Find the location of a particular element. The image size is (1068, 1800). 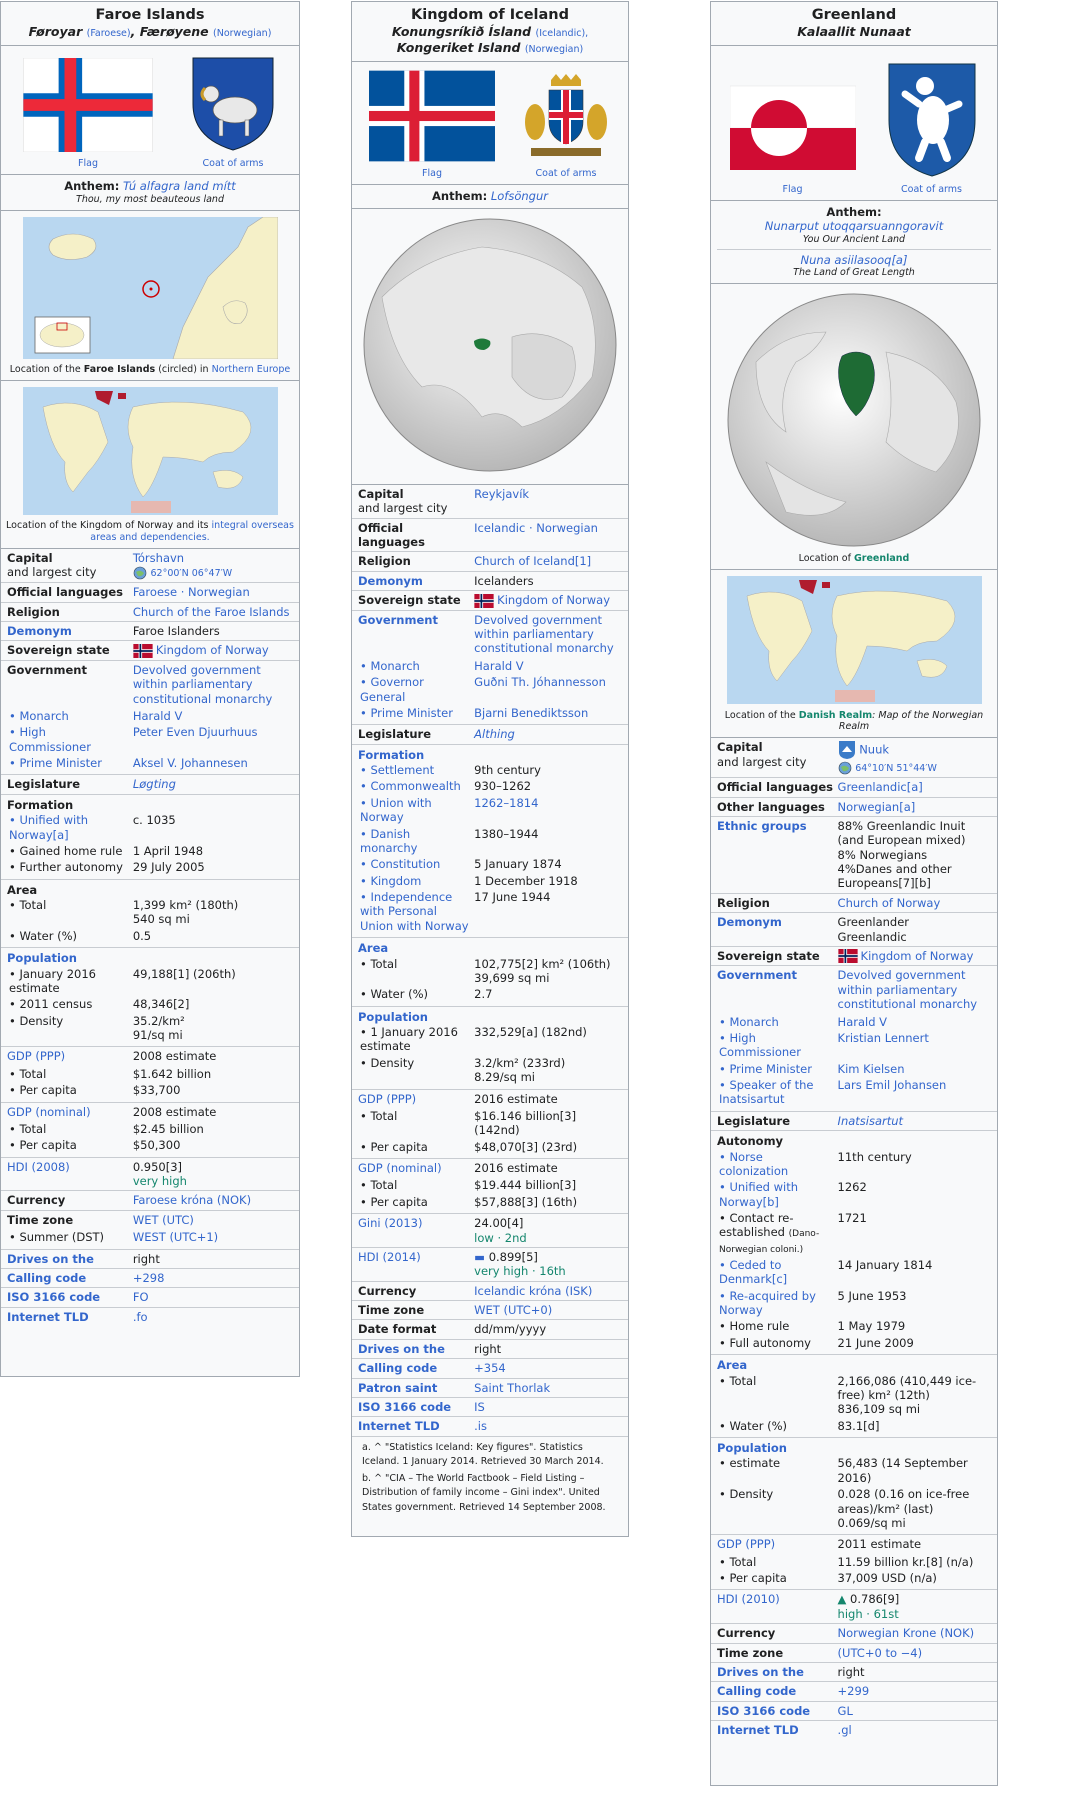

iceland-flag is located at coordinates (432, 116).